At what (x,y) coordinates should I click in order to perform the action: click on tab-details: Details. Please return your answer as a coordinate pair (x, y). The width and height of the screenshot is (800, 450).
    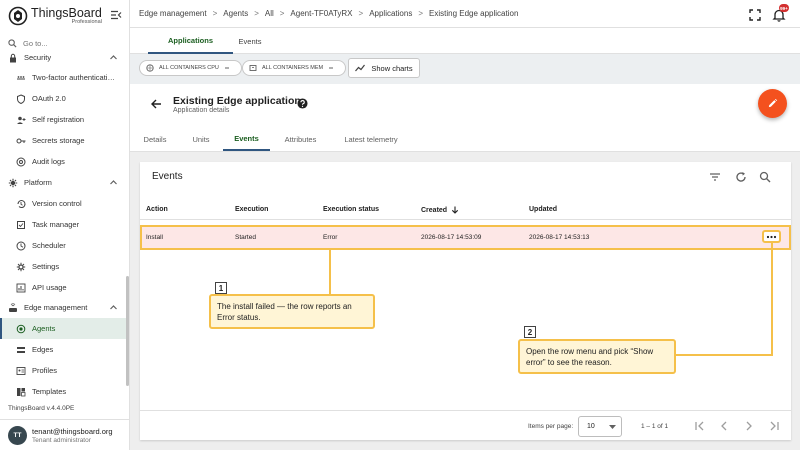
    Looking at the image, I should click on (155, 139).